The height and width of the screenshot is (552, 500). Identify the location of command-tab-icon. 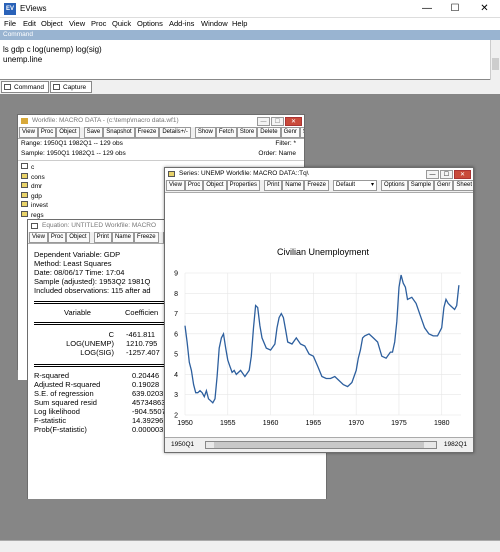
(7, 87).